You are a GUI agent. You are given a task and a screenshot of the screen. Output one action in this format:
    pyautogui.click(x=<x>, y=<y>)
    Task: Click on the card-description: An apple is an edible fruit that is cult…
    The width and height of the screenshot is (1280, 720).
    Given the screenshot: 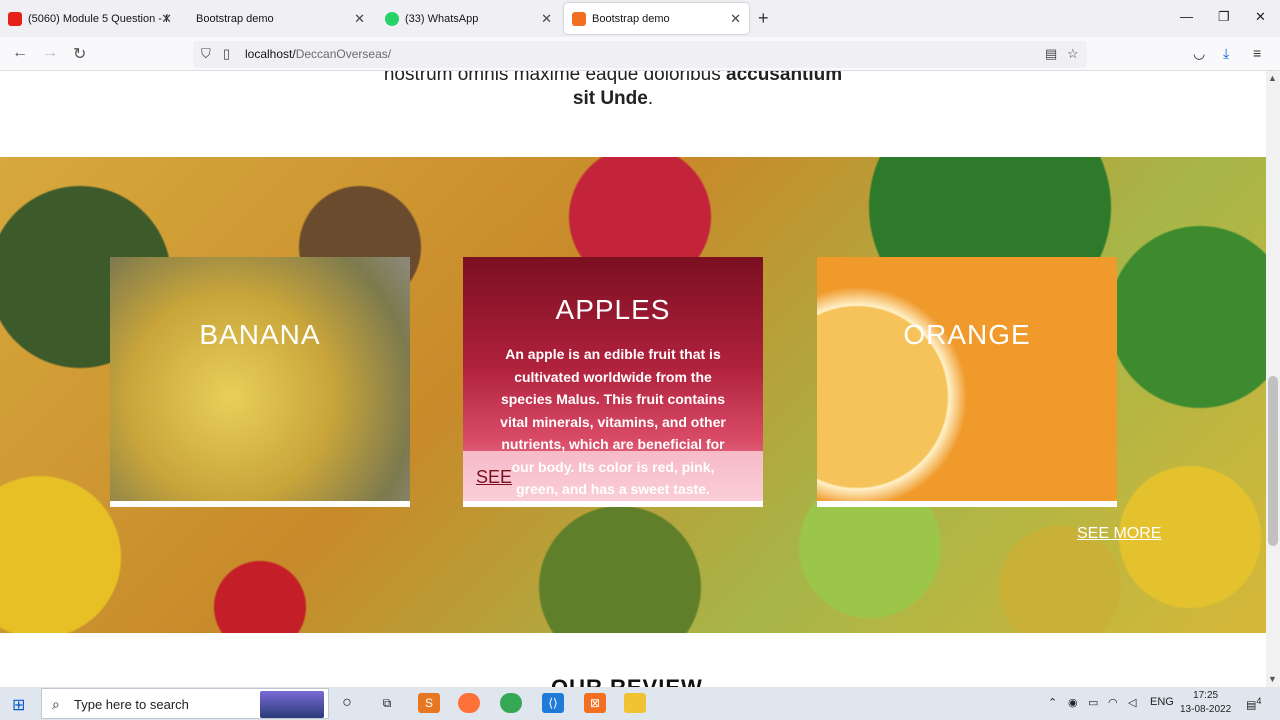 What is the action you would take?
    pyautogui.click(x=613, y=421)
    